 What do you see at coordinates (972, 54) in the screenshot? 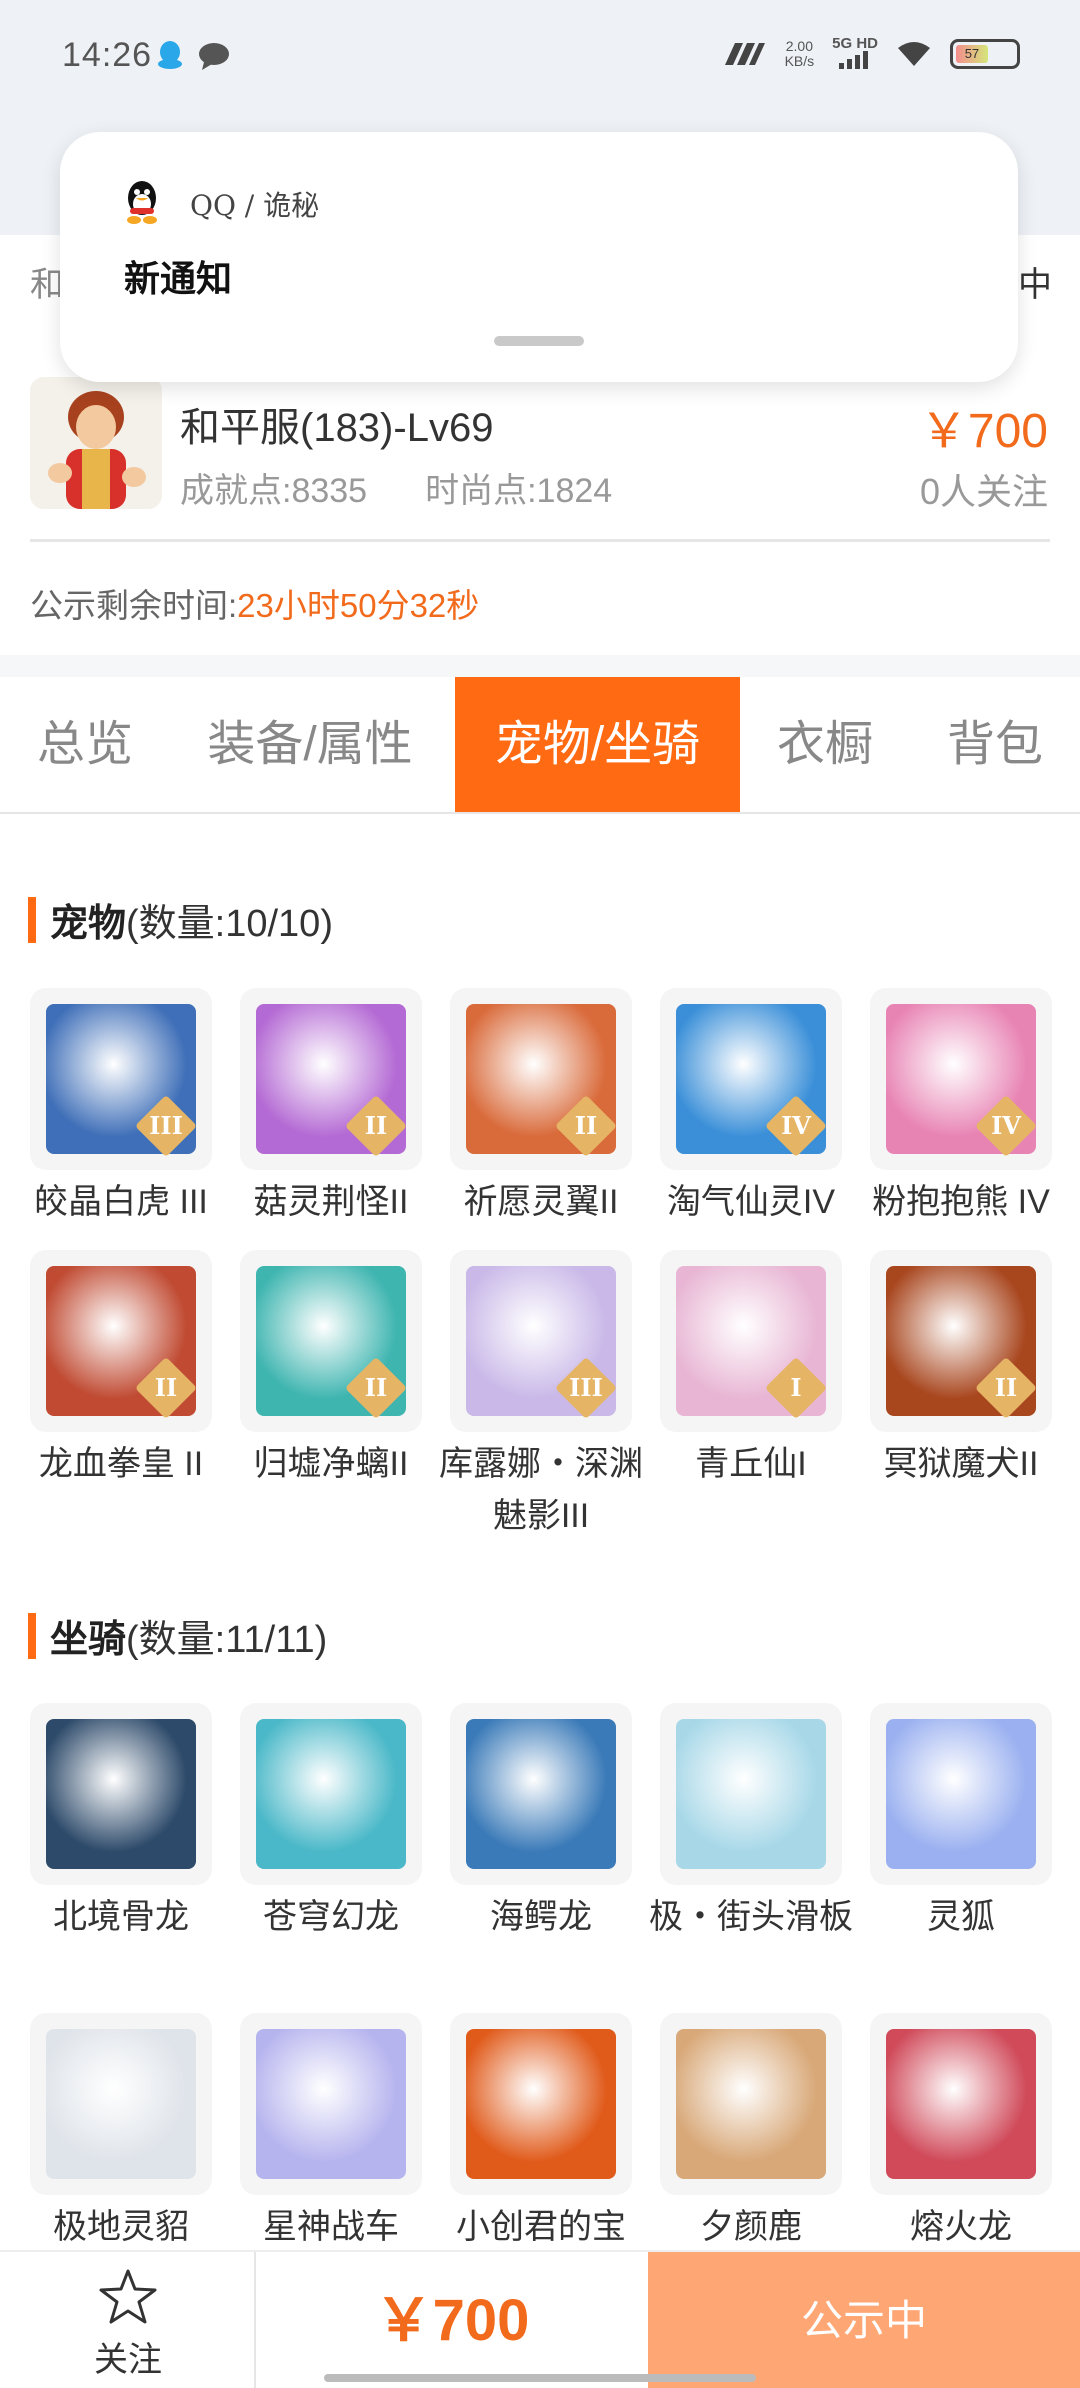
I see `battery-level: 57` at bounding box center [972, 54].